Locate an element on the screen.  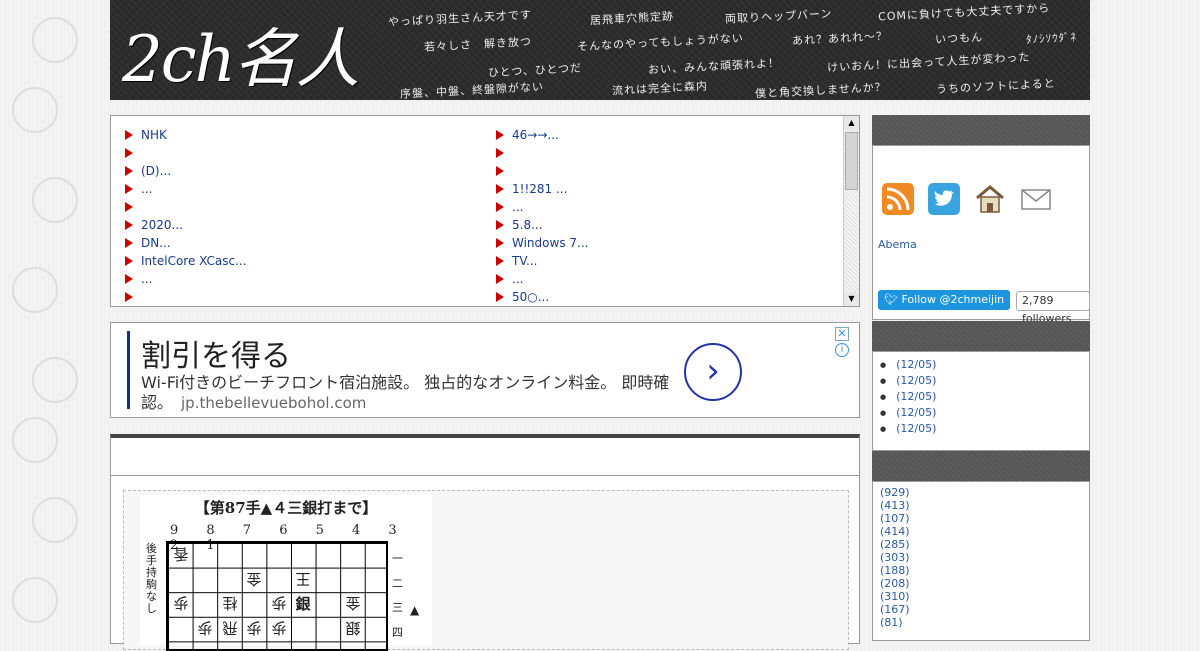
close-icon: ✕ is located at coordinates (842, 334).